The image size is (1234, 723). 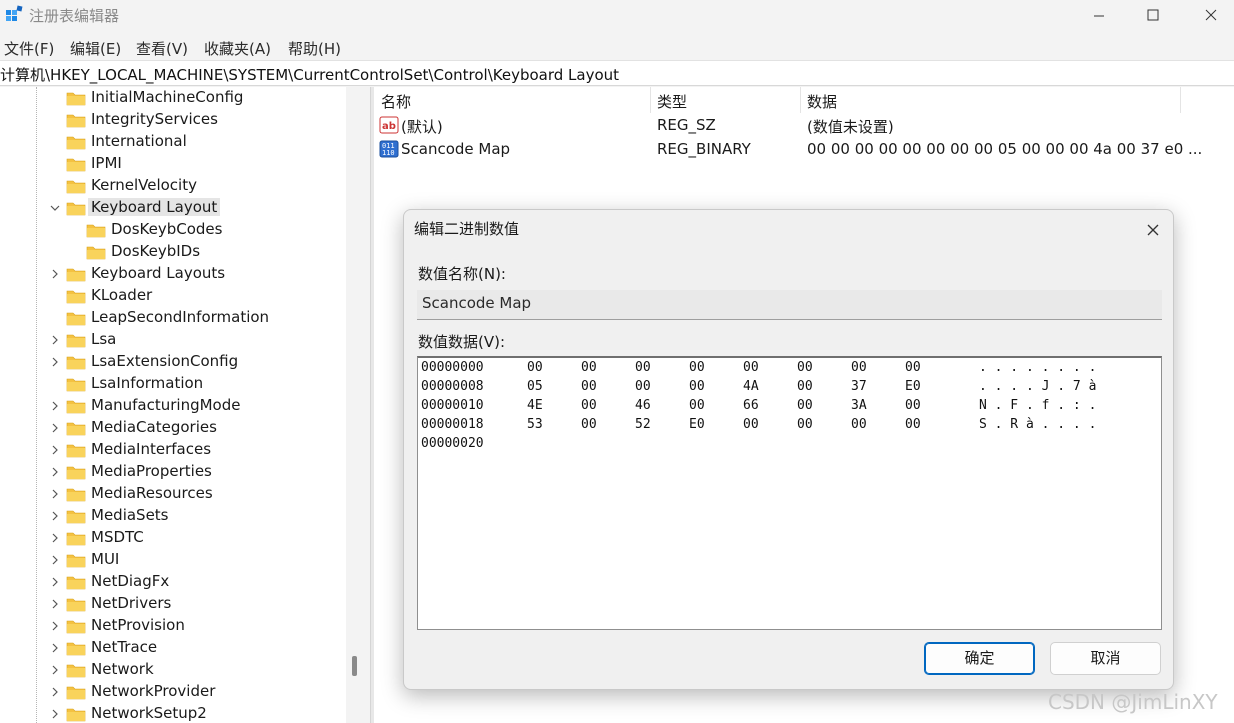 What do you see at coordinates (173, 626) in the screenshot?
I see `tree-item: NetProvision` at bounding box center [173, 626].